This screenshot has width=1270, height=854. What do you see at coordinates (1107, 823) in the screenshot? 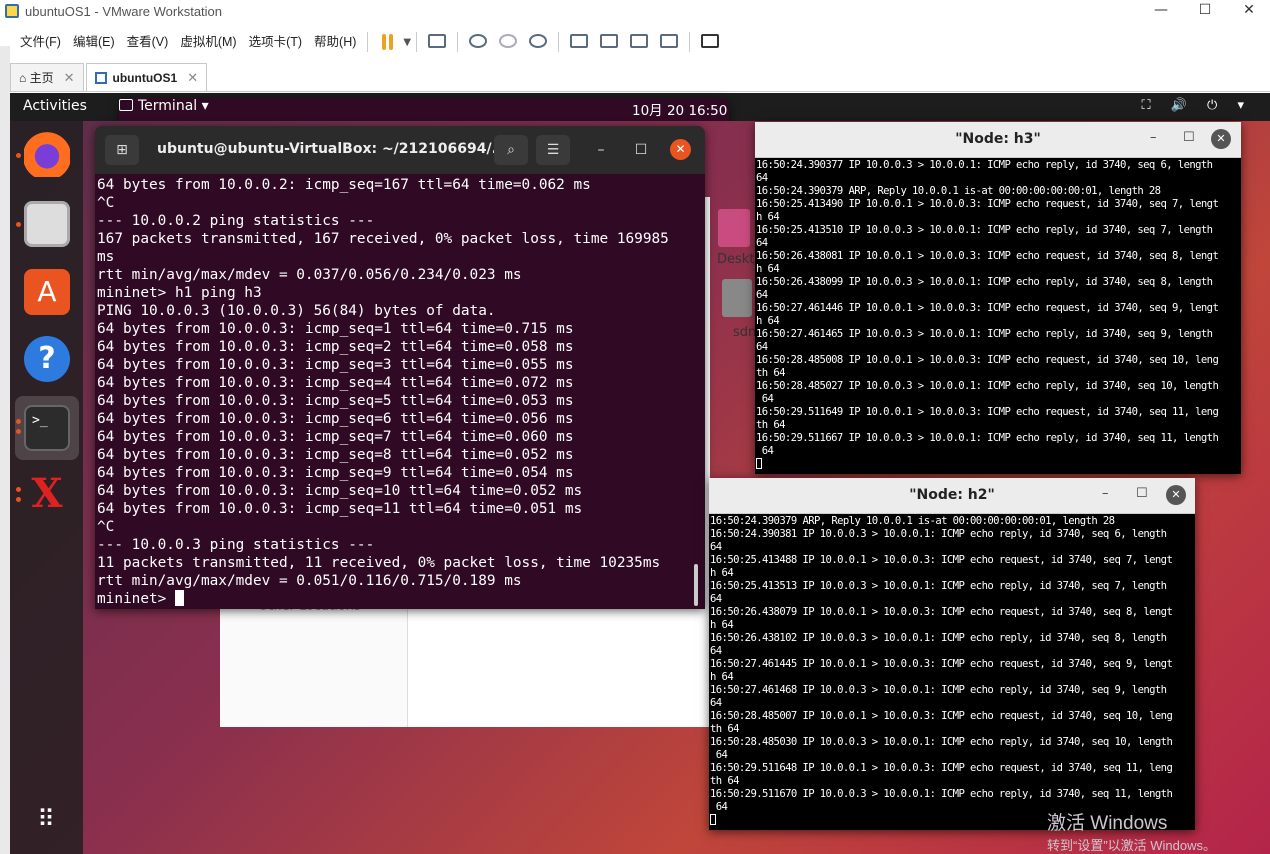
I see `activation-watermark: 激活 Windows` at bounding box center [1107, 823].